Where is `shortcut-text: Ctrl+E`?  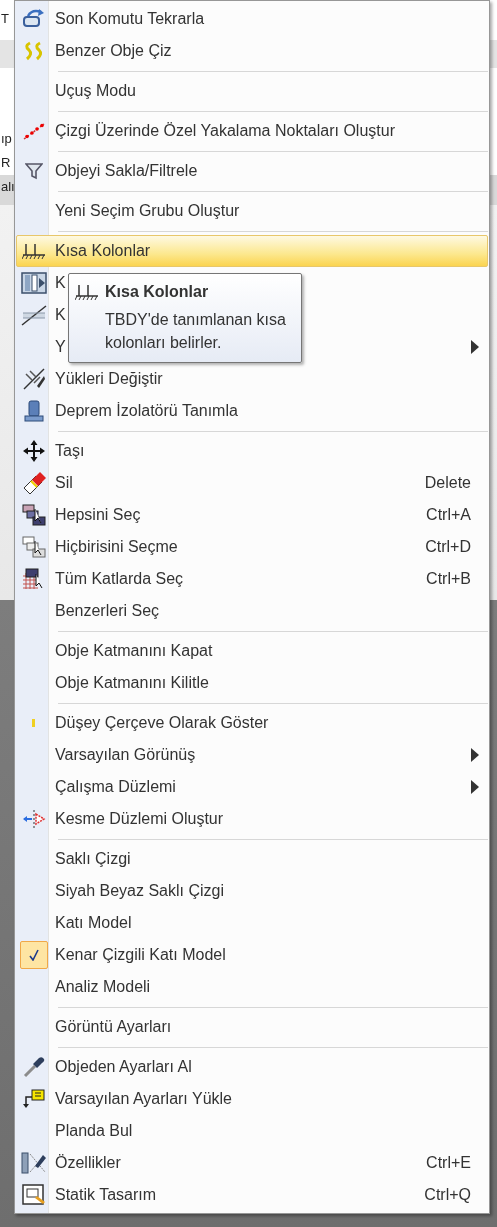
shortcut-text: Ctrl+E is located at coordinates (449, 1163).